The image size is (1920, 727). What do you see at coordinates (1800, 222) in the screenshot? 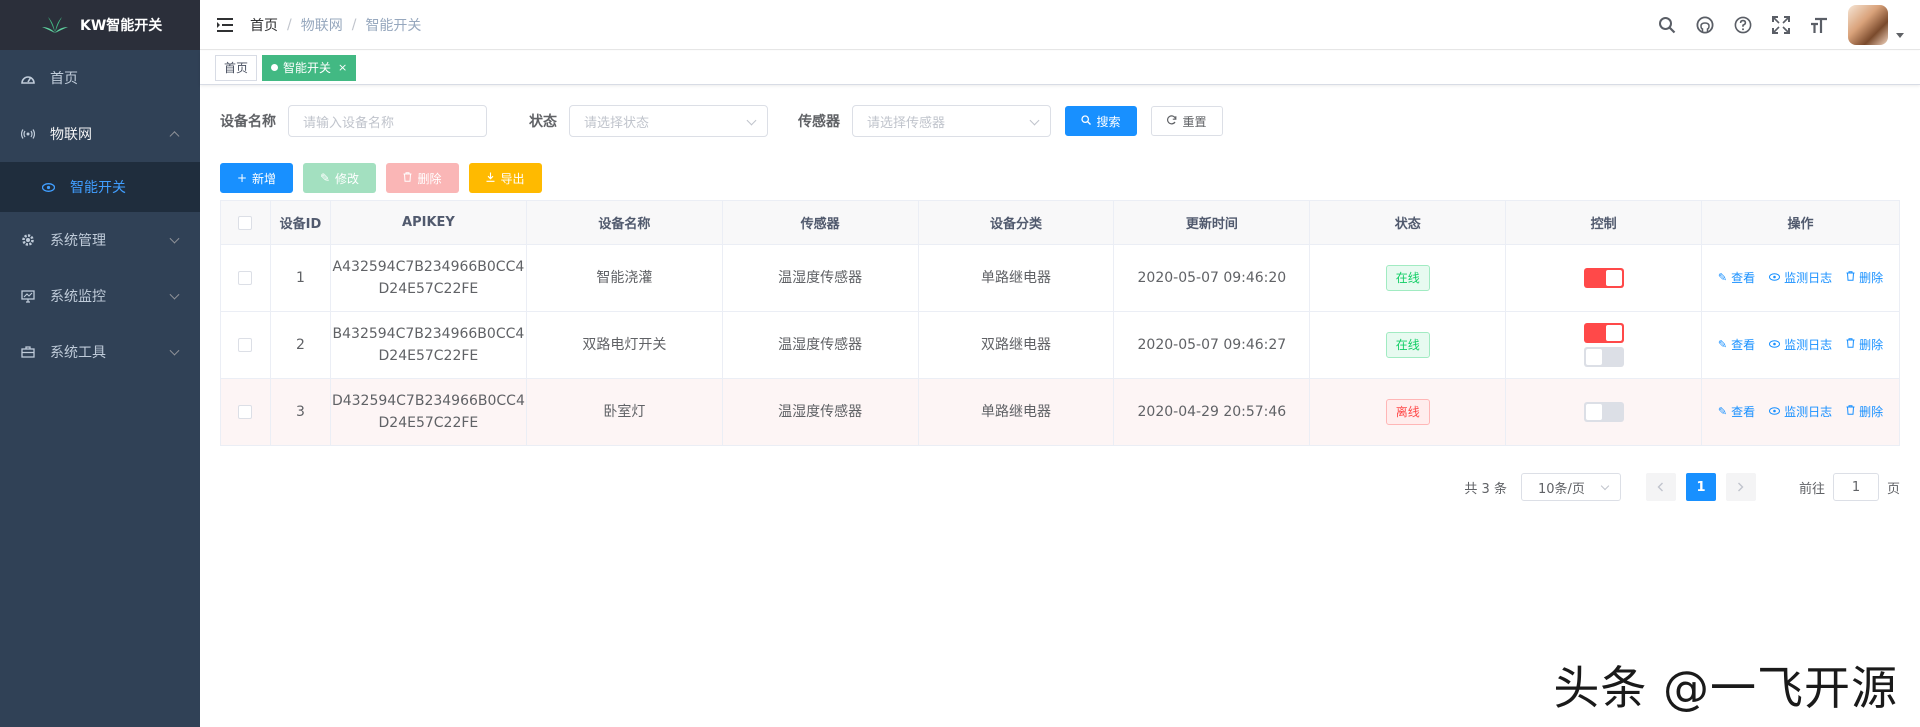
I see `column-header: 操作` at bounding box center [1800, 222].